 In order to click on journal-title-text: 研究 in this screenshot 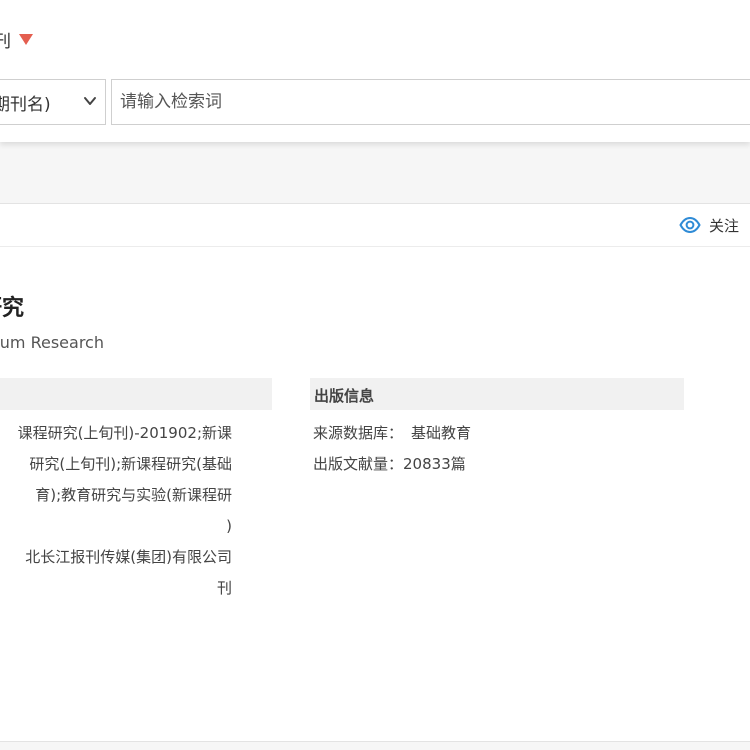, I will do `click(12, 308)`.